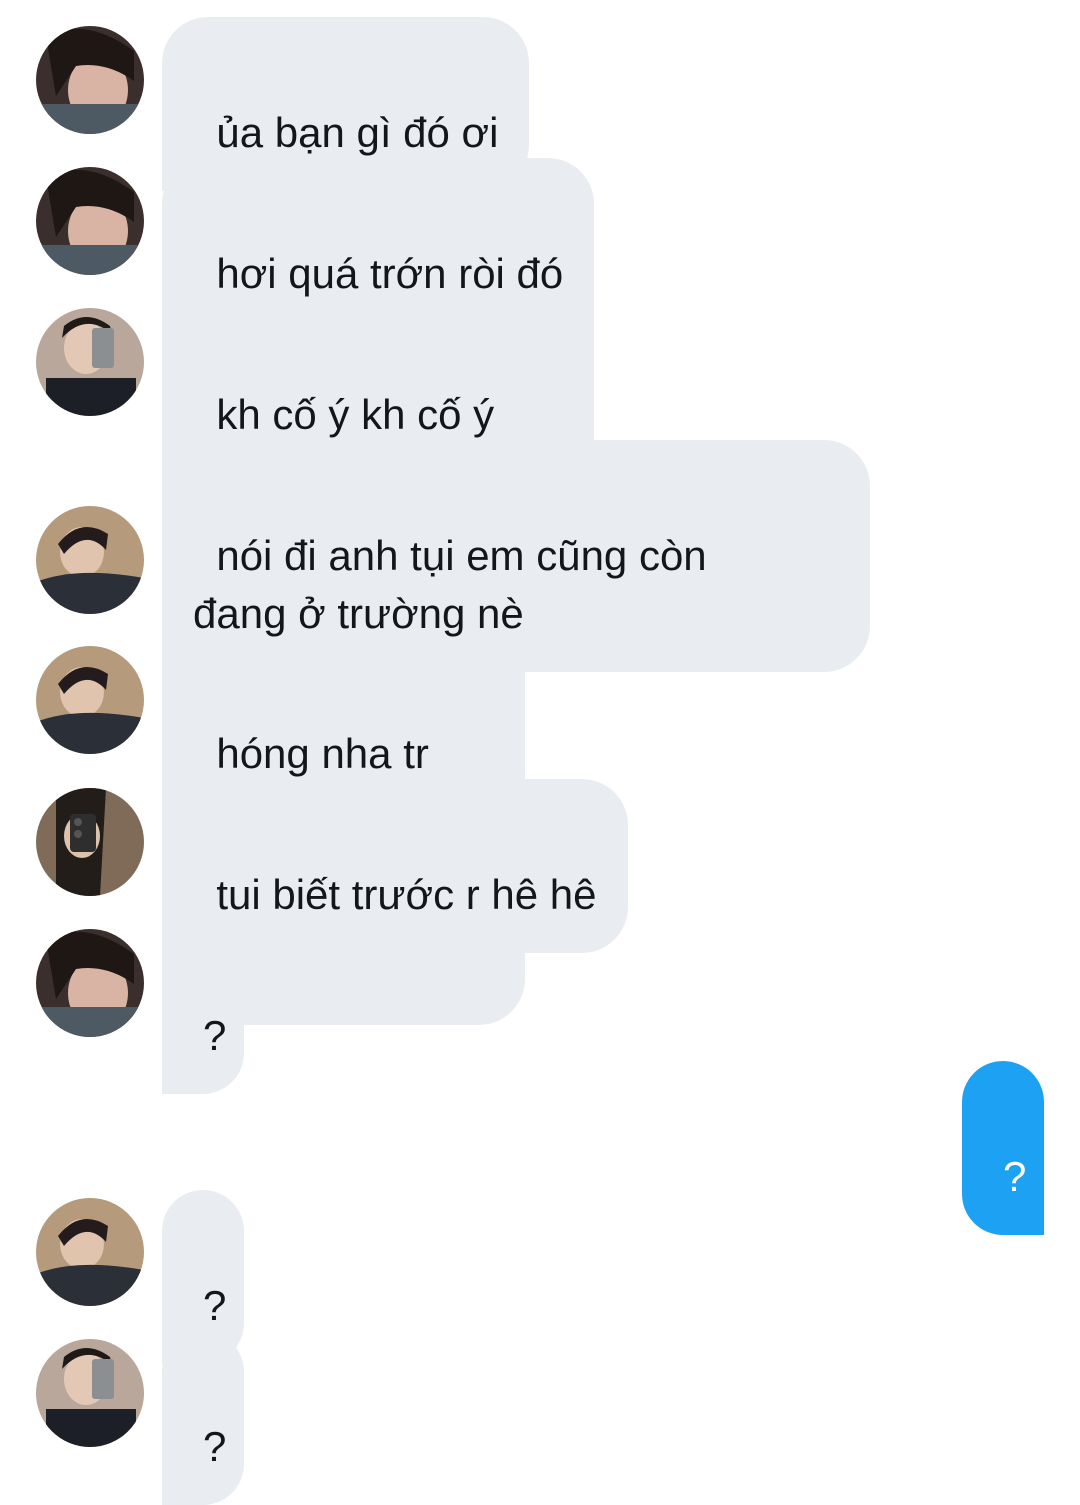 The height and width of the screenshot is (1505, 1080). I want to click on message-text: kh cố ý kh cố ý, so click(355, 414).